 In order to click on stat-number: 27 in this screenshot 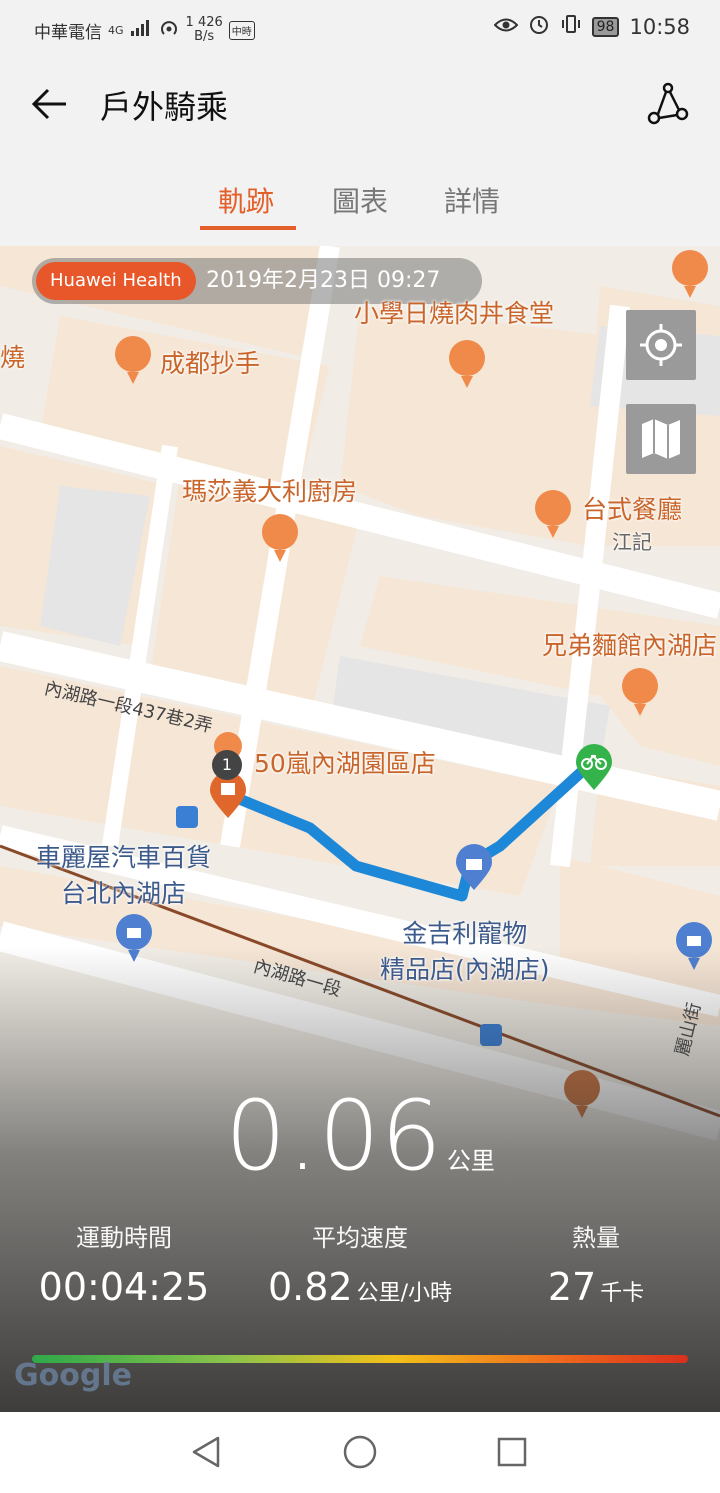, I will do `click(572, 1287)`.